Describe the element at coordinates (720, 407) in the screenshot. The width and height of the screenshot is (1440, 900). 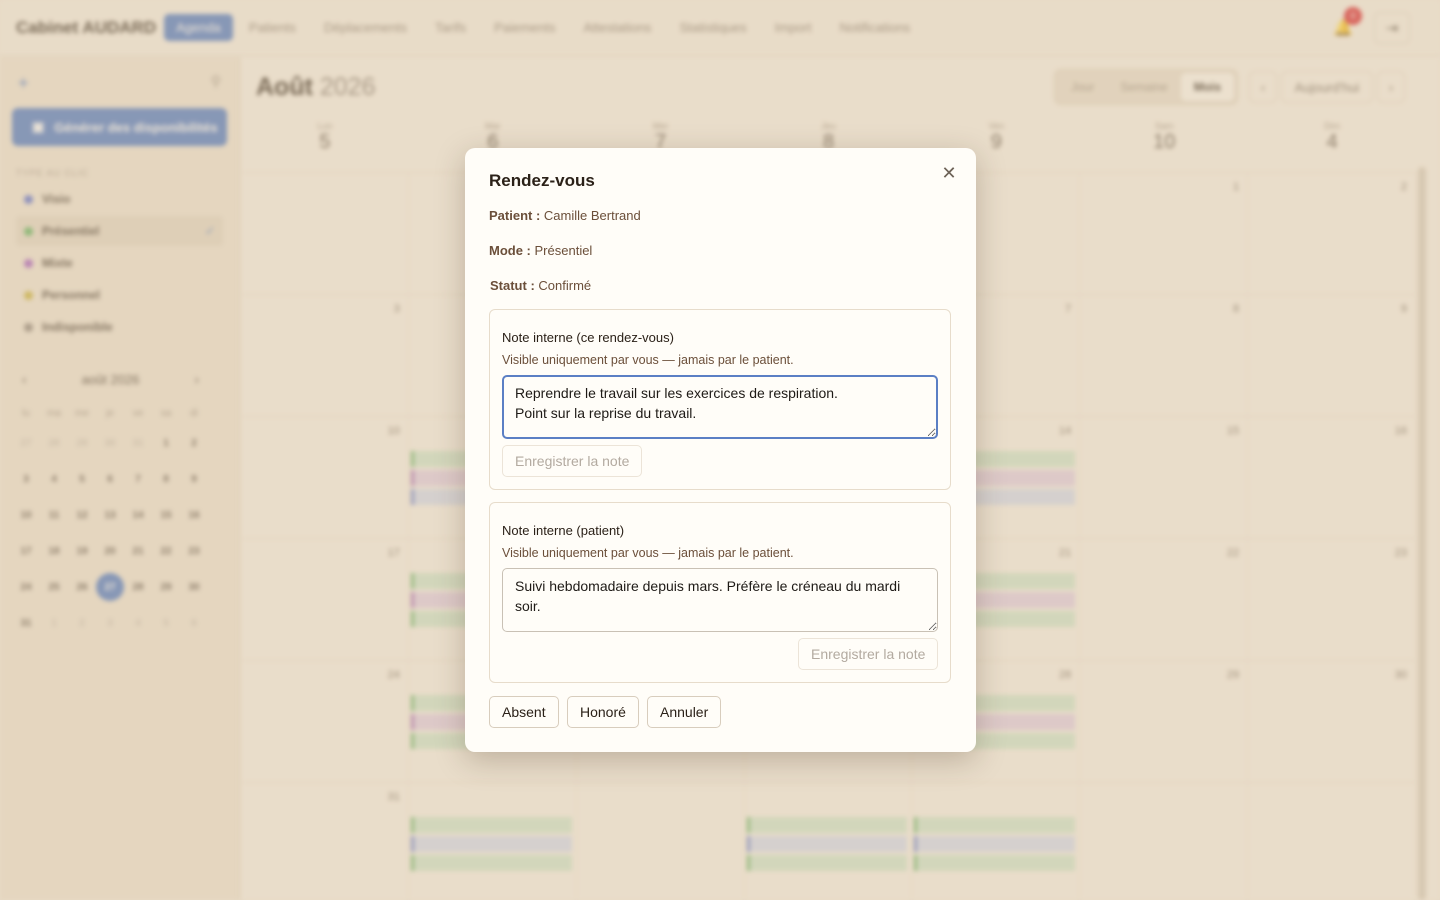
I see `appointment-note-textarea` at that location.